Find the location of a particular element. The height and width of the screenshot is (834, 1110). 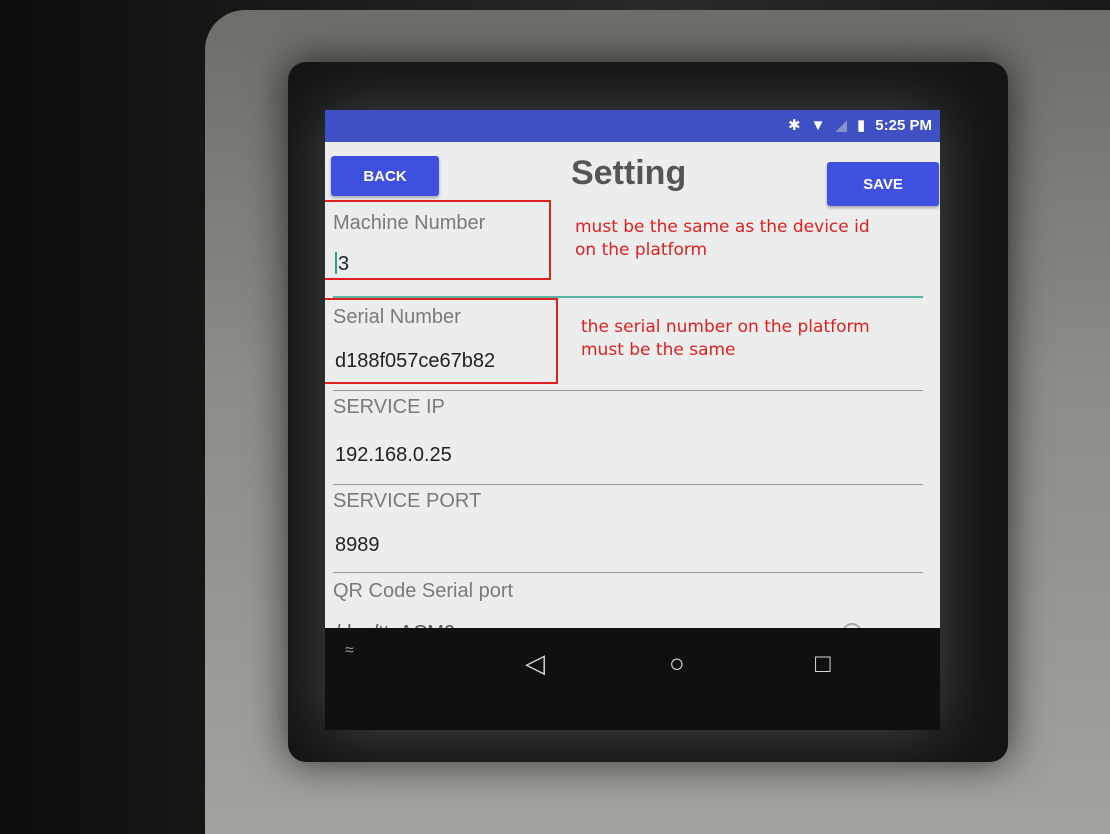

page-title: Setting is located at coordinates (629, 173).